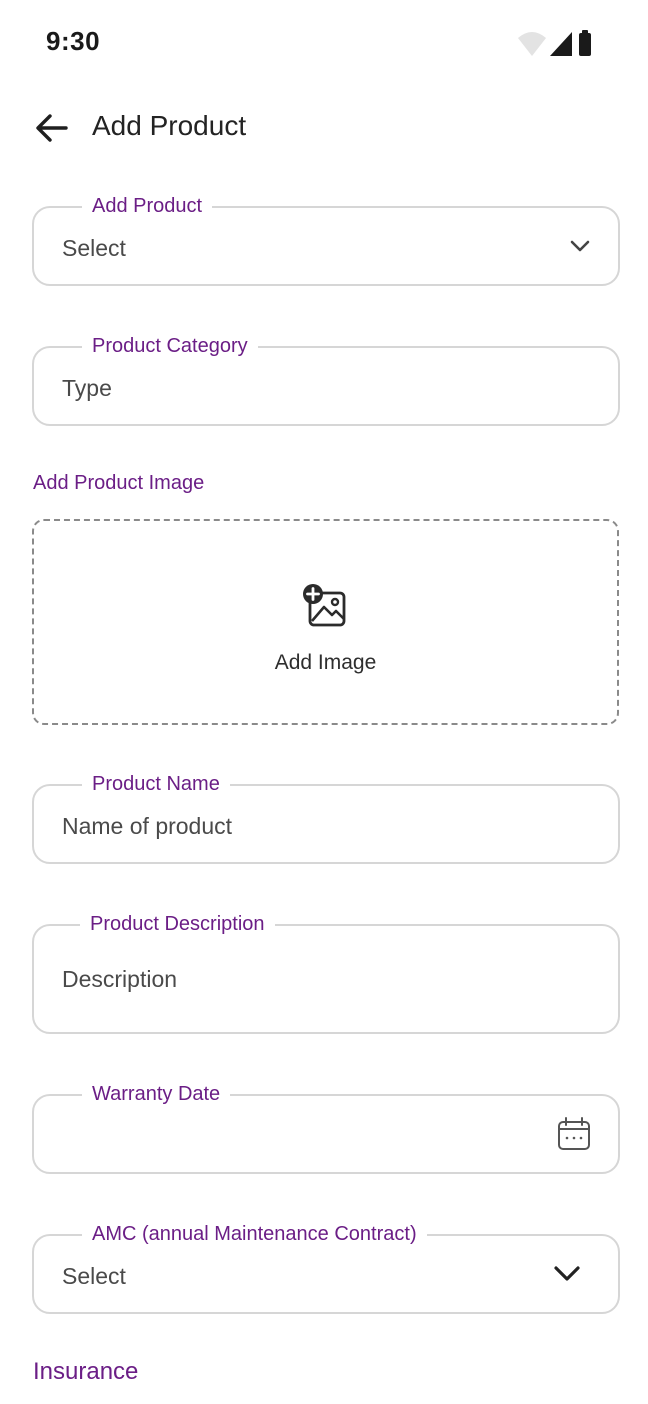 This screenshot has height=1404, width=648. Describe the element at coordinates (119, 483) in the screenshot. I see `product-image-section-label: Add Product Image` at that location.